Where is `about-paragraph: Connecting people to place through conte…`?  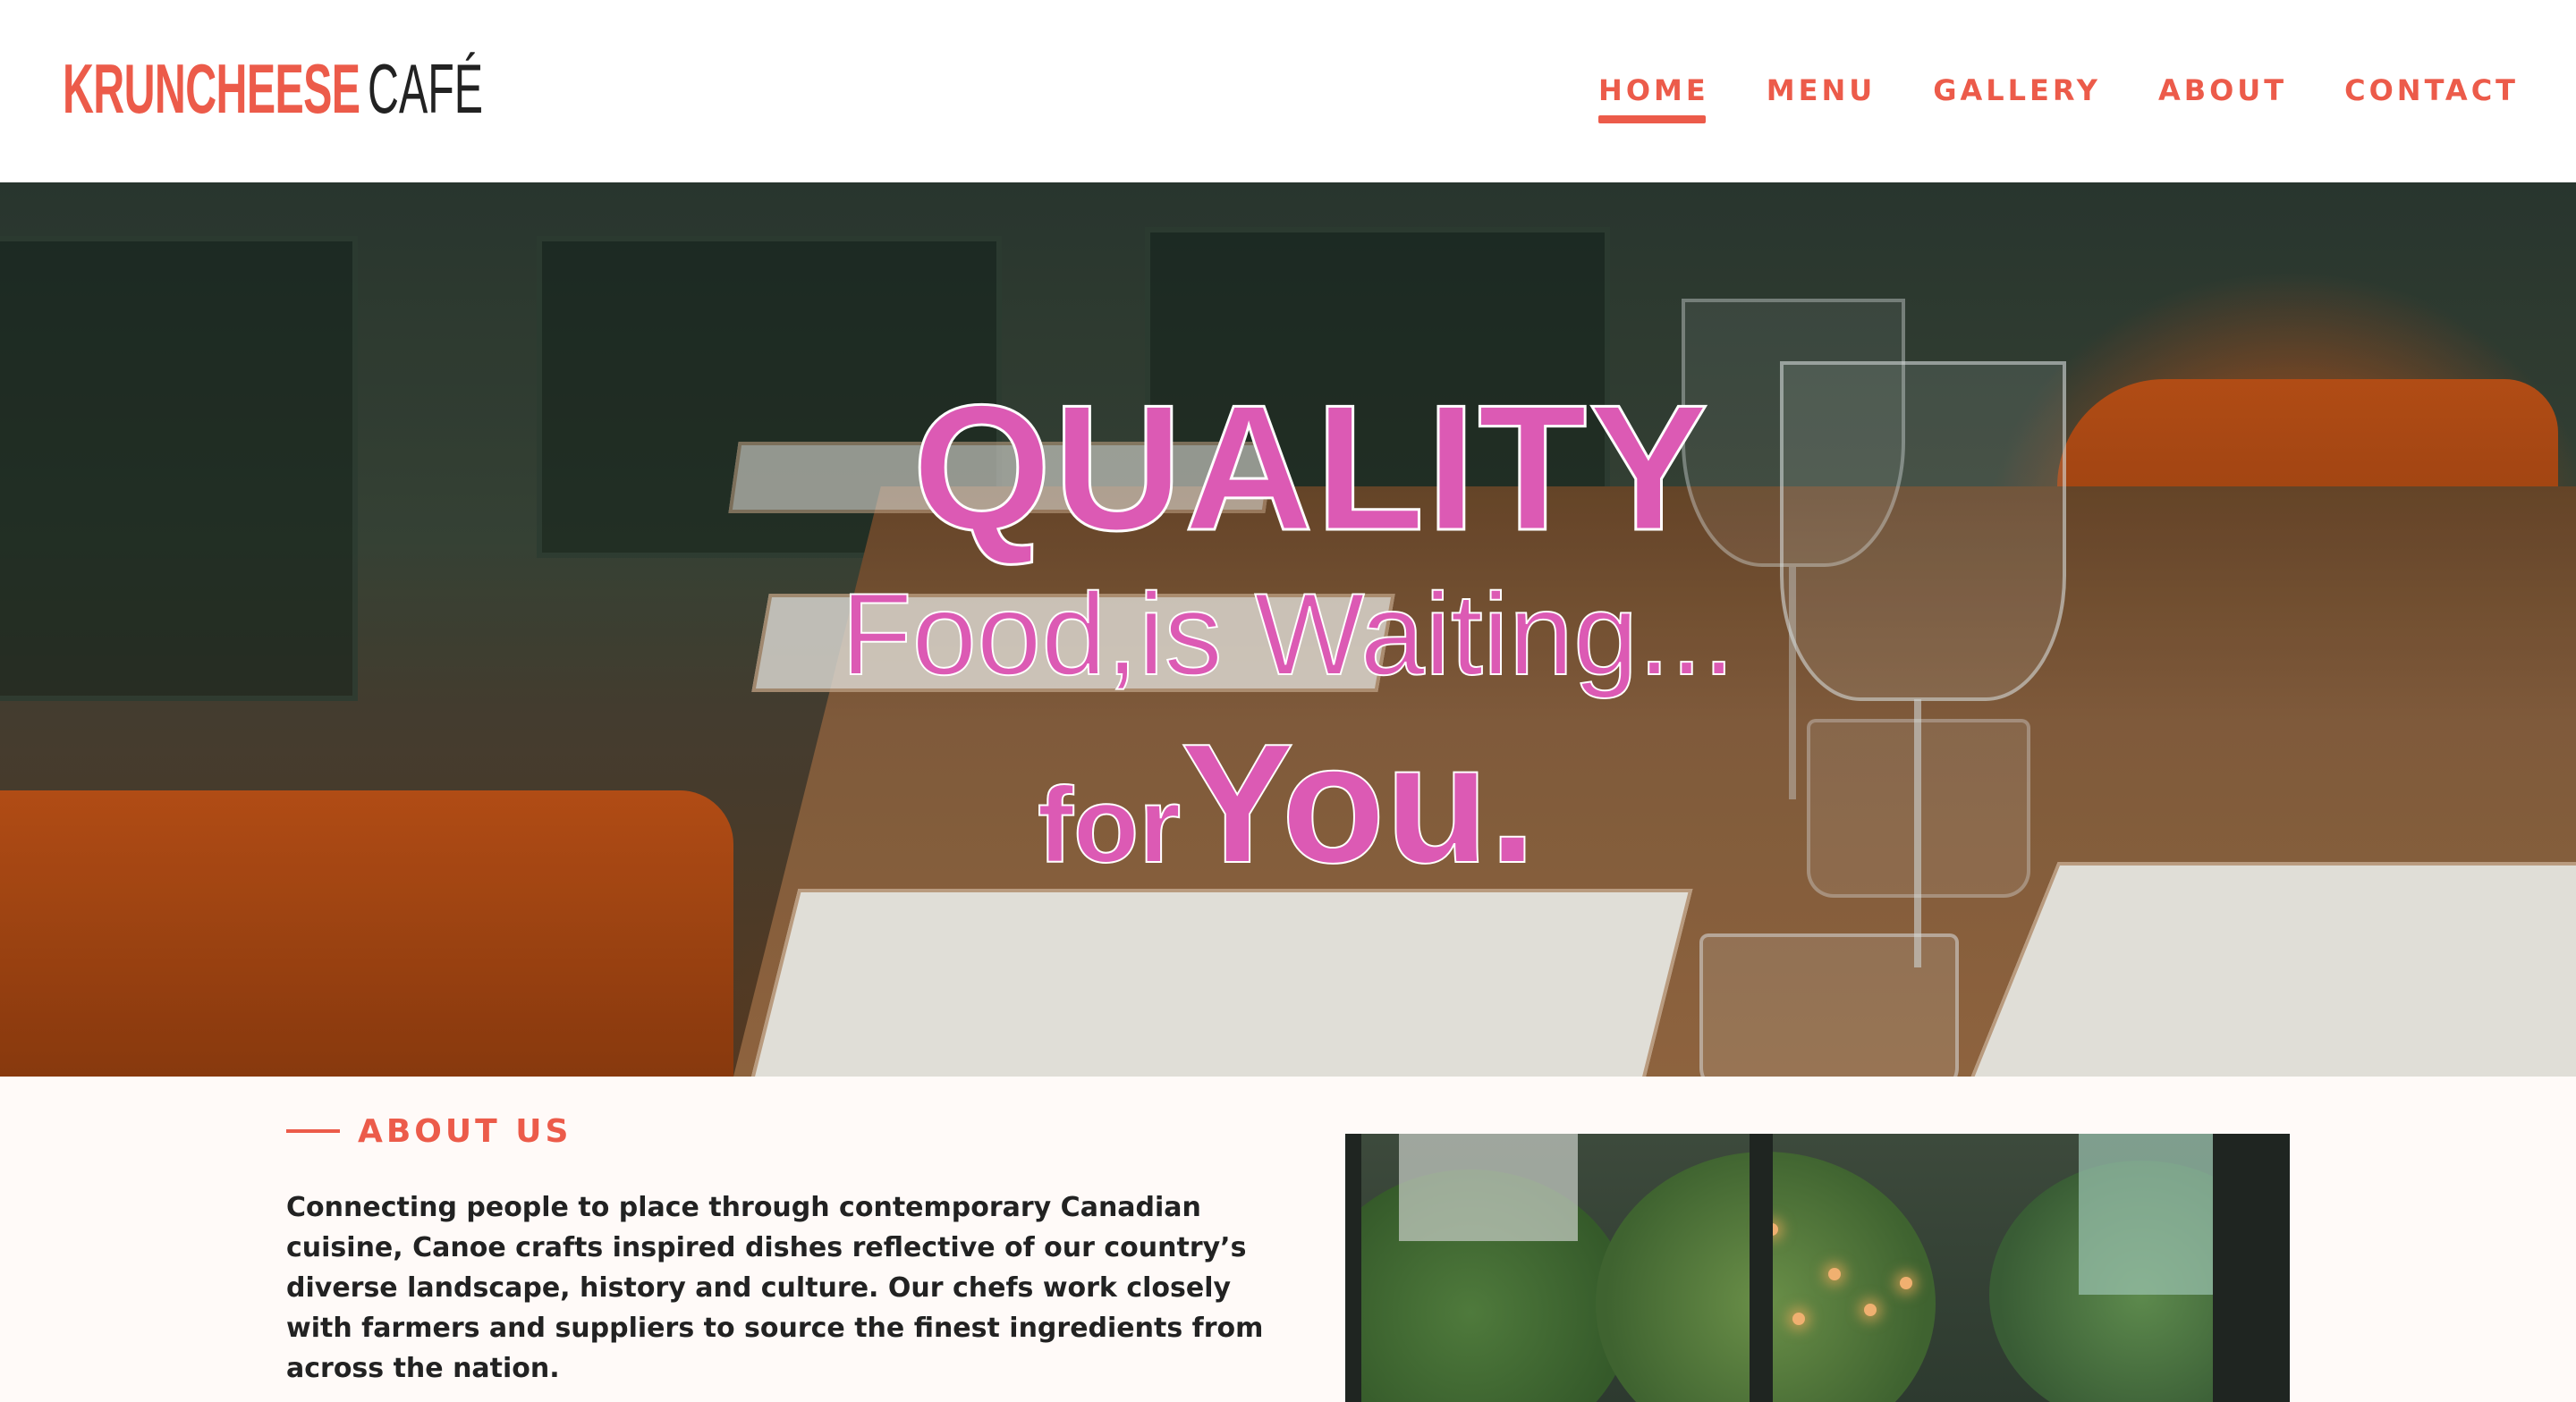
about-paragraph: Connecting people to place through conte… is located at coordinates (775, 1288).